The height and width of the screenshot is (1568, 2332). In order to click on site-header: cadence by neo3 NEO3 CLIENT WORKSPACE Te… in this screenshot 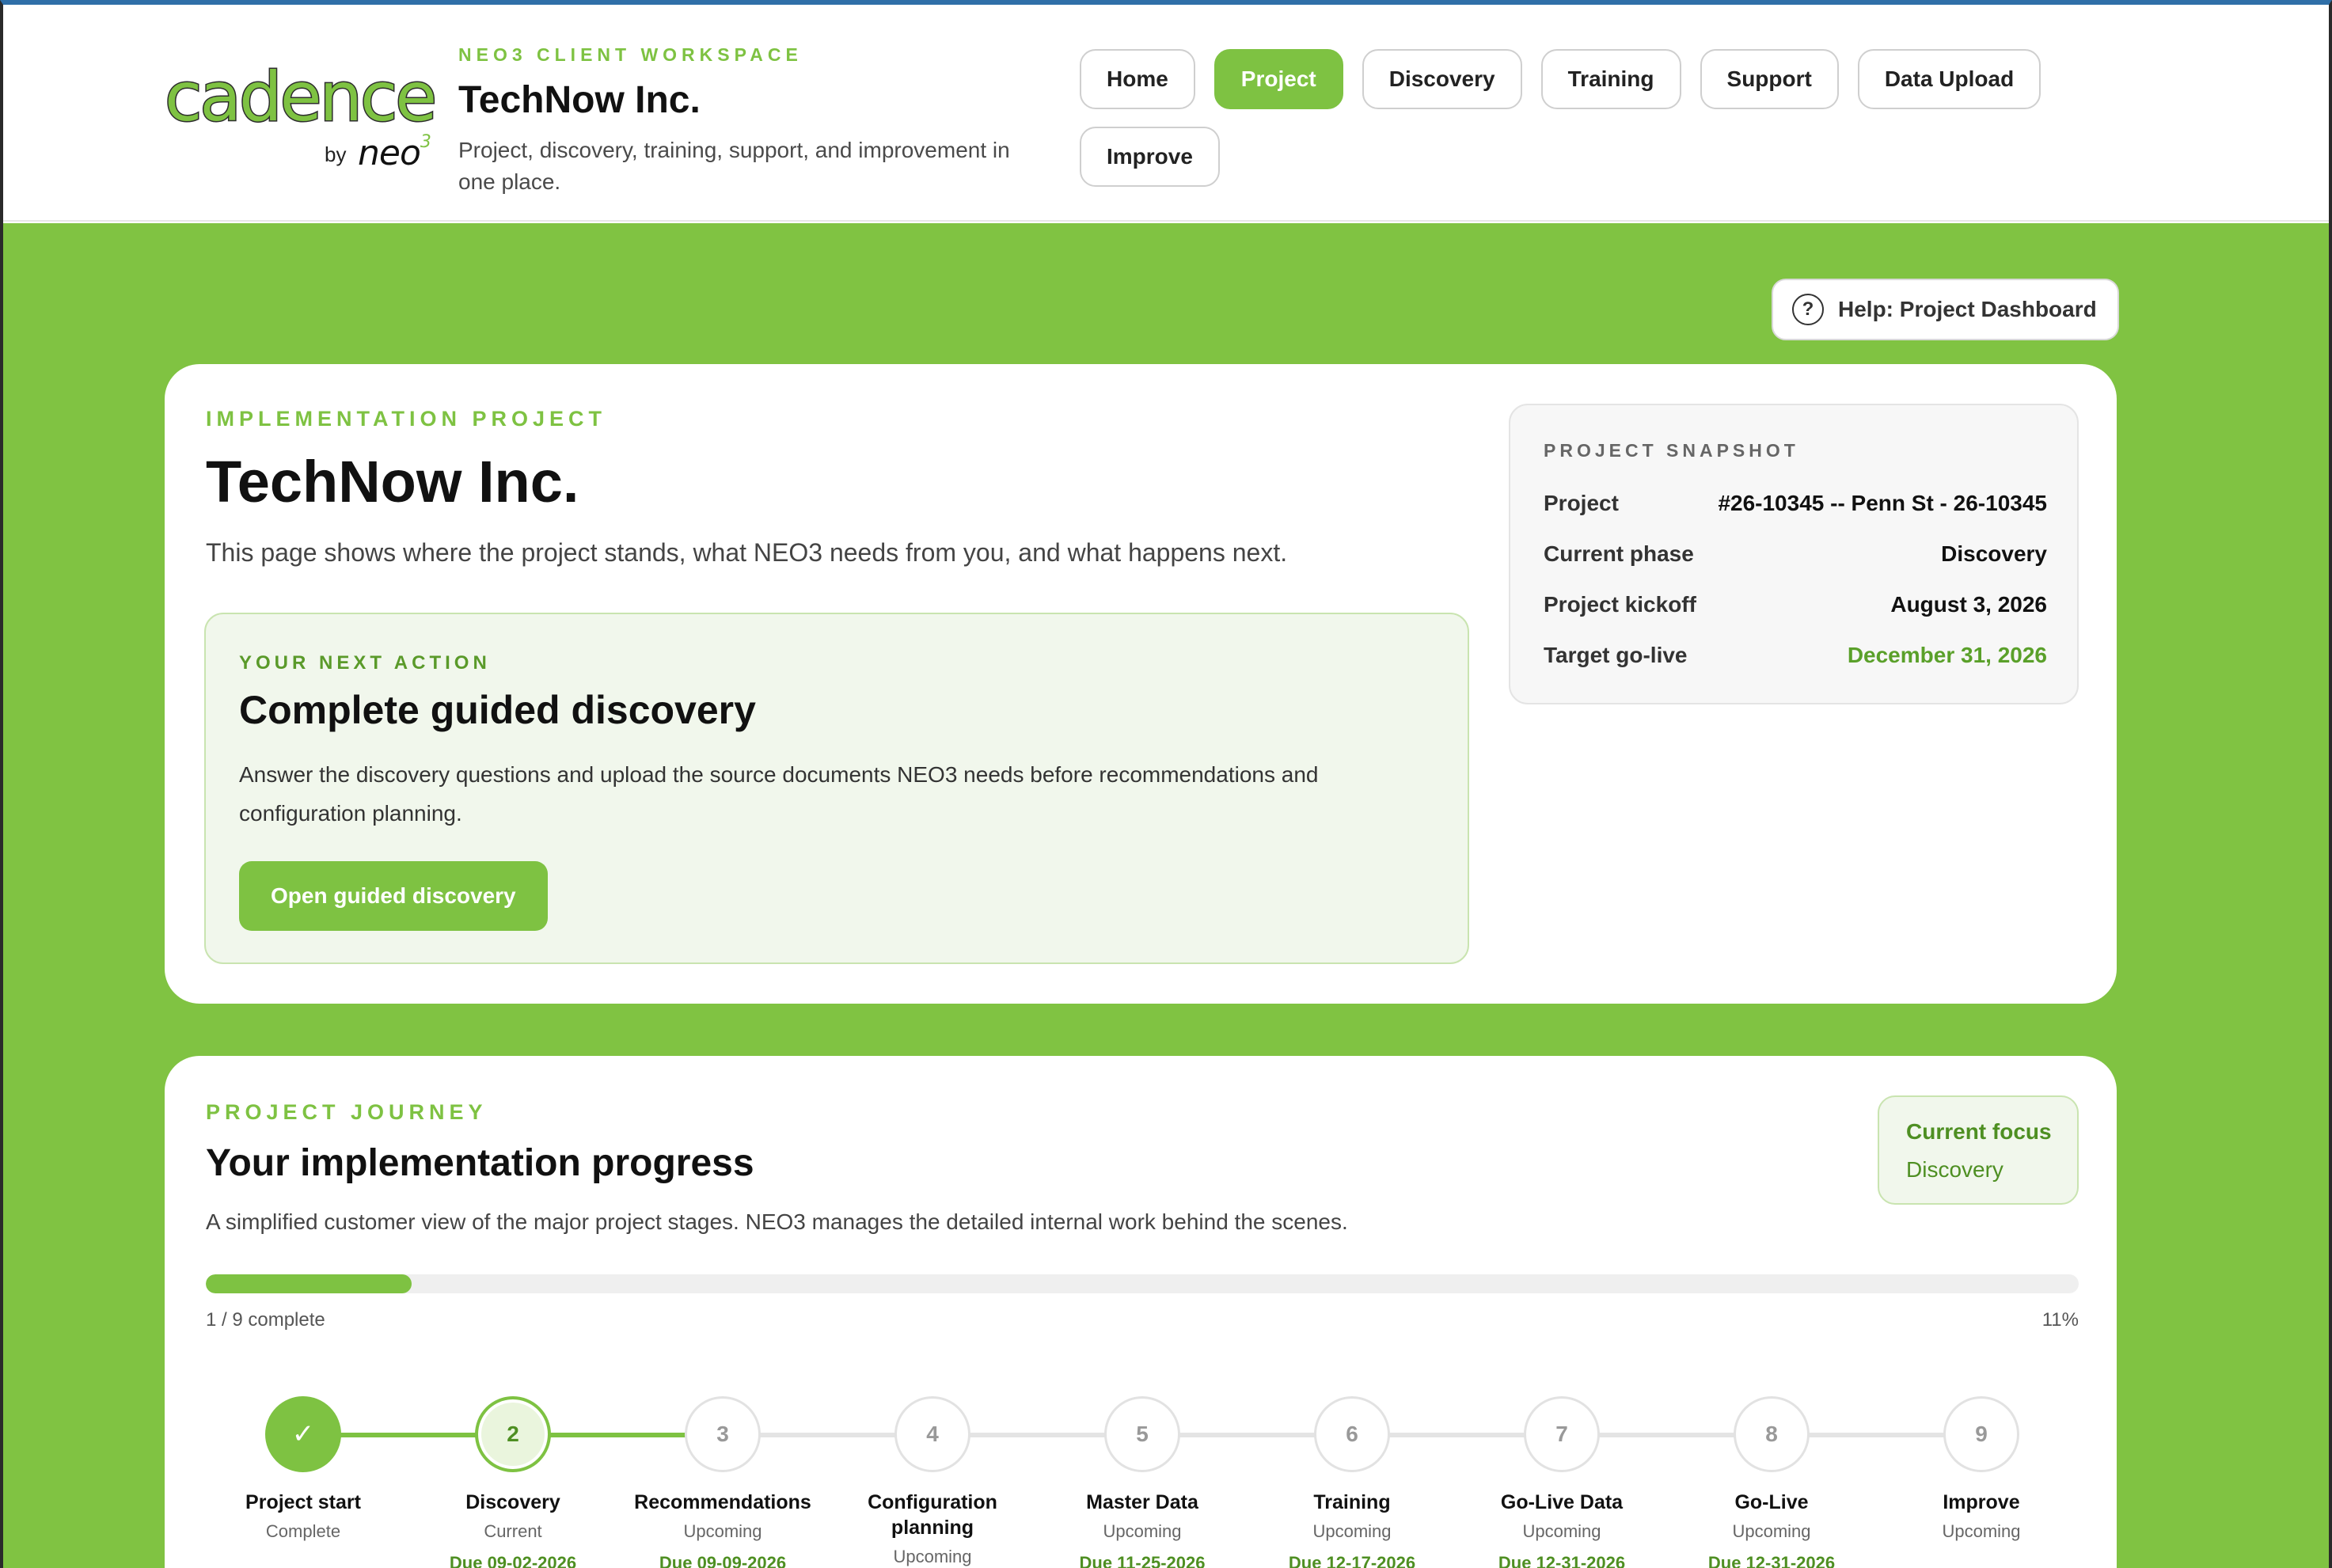, I will do `click(1166, 114)`.